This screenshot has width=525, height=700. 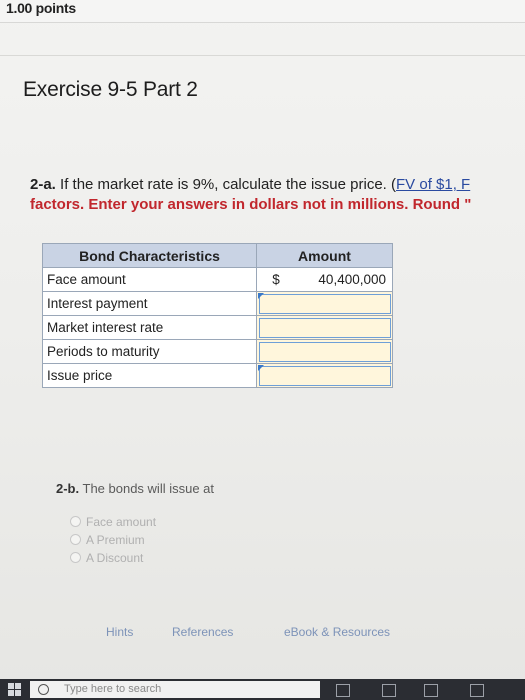 I want to click on column-header-amount: Amount, so click(x=324, y=255).